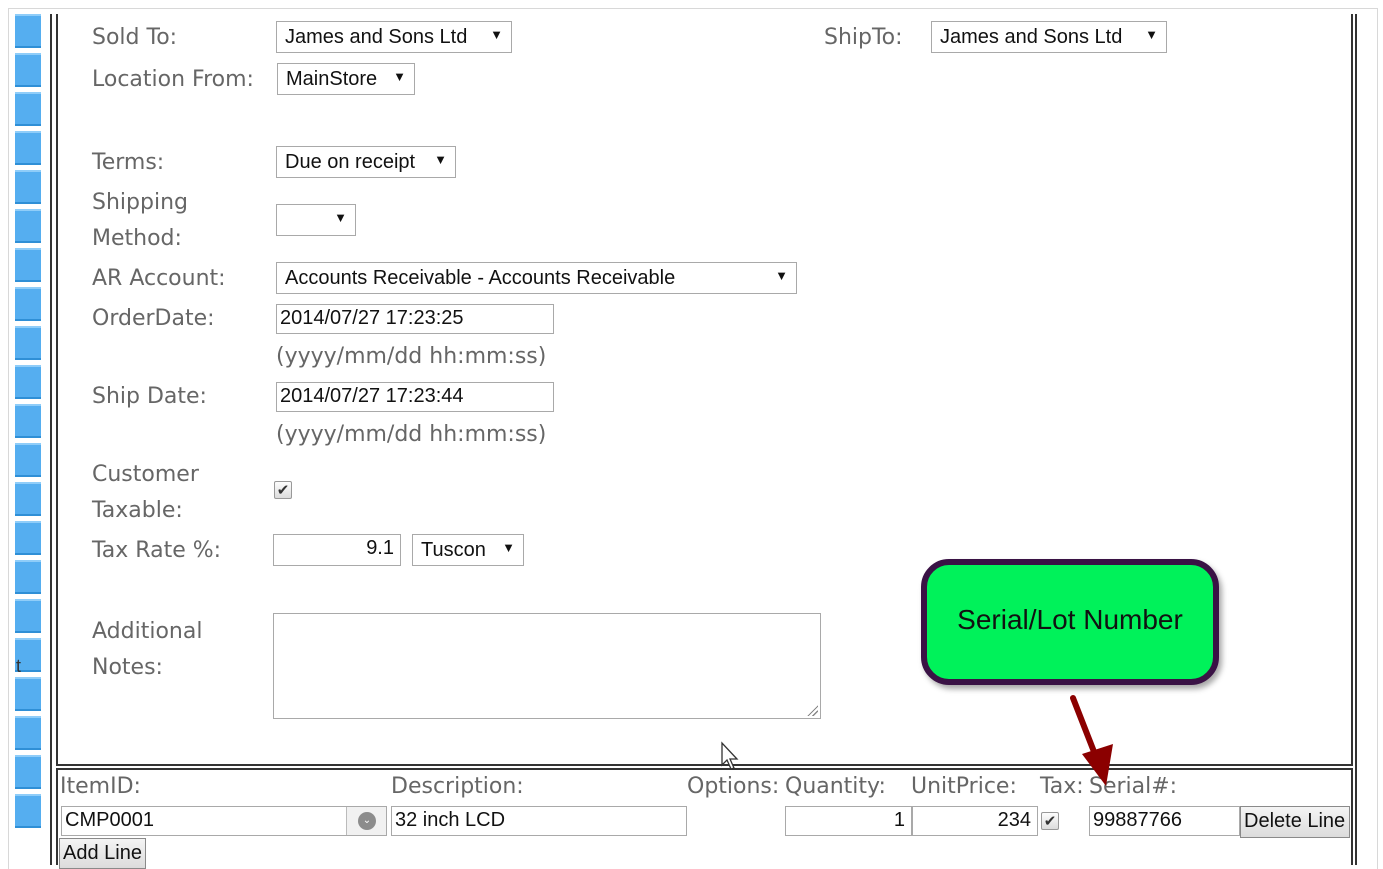  What do you see at coordinates (316, 220) in the screenshot?
I see `shipping-method-select: ▼` at bounding box center [316, 220].